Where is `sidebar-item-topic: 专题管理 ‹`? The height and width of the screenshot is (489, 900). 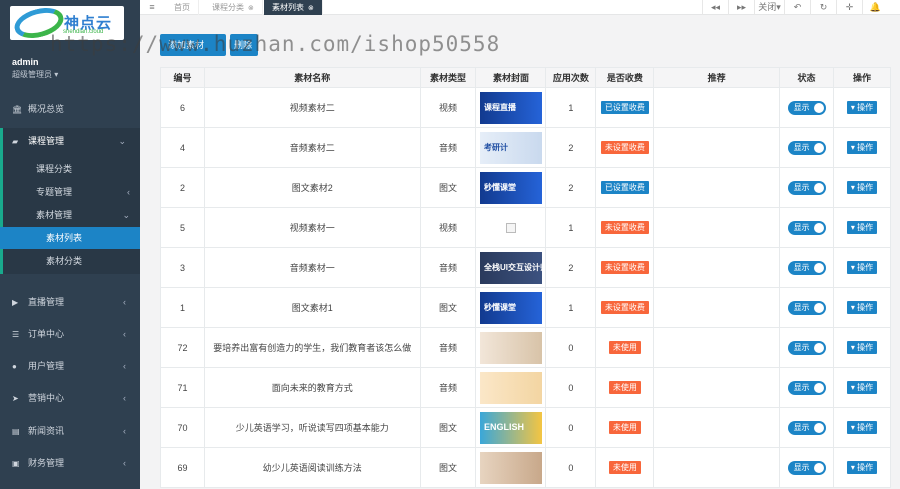
sidebar-item-topic: 专题管理 ‹ is located at coordinates (70, 192).